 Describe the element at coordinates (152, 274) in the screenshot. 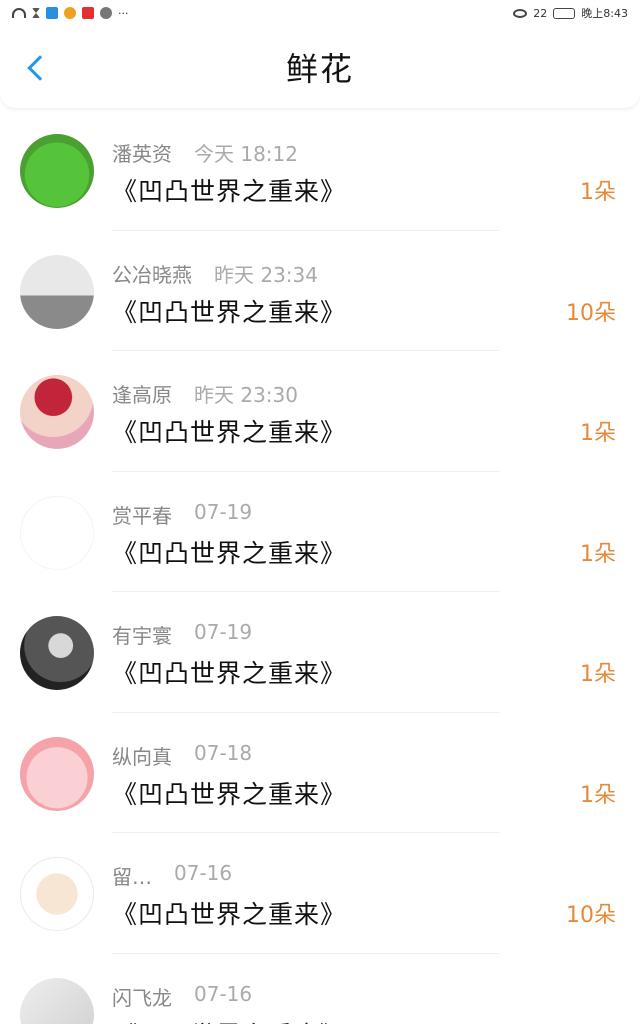

I see `sender-name: 公冶晓燕` at that location.